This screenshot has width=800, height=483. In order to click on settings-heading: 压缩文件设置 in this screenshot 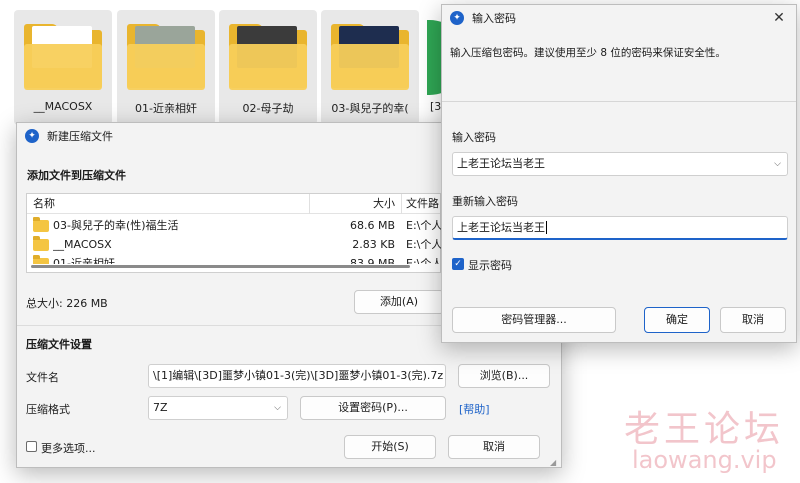, I will do `click(59, 344)`.